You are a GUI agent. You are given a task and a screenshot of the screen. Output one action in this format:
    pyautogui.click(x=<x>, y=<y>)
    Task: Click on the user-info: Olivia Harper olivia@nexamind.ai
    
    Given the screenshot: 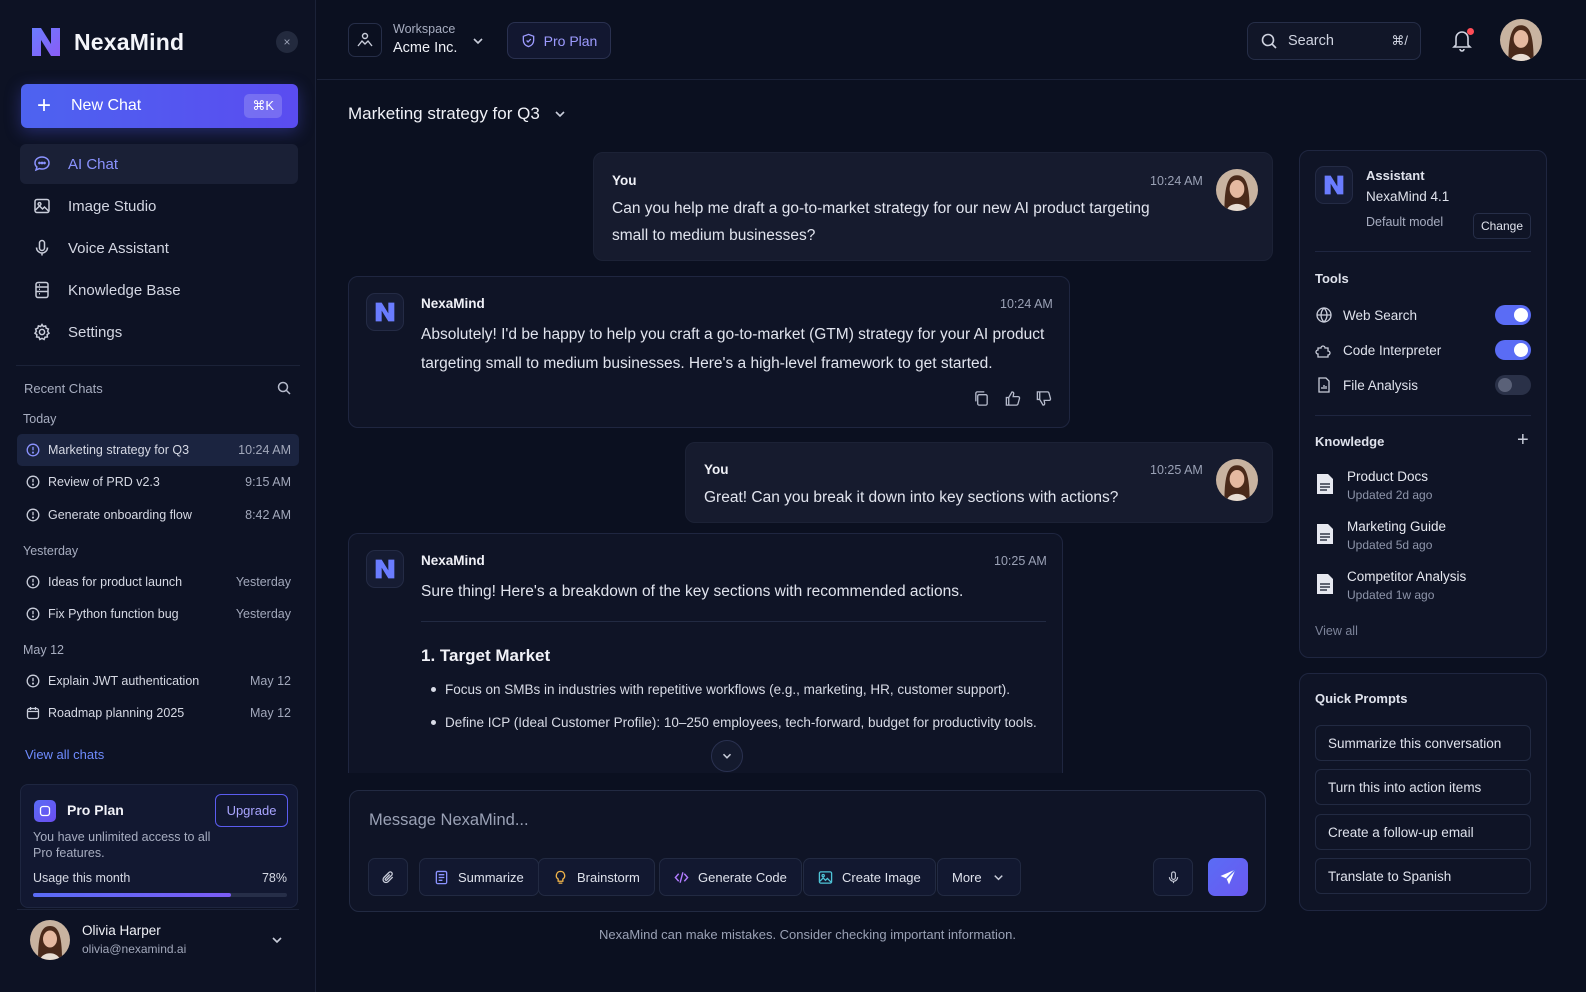 What is the action you would take?
    pyautogui.click(x=134, y=939)
    